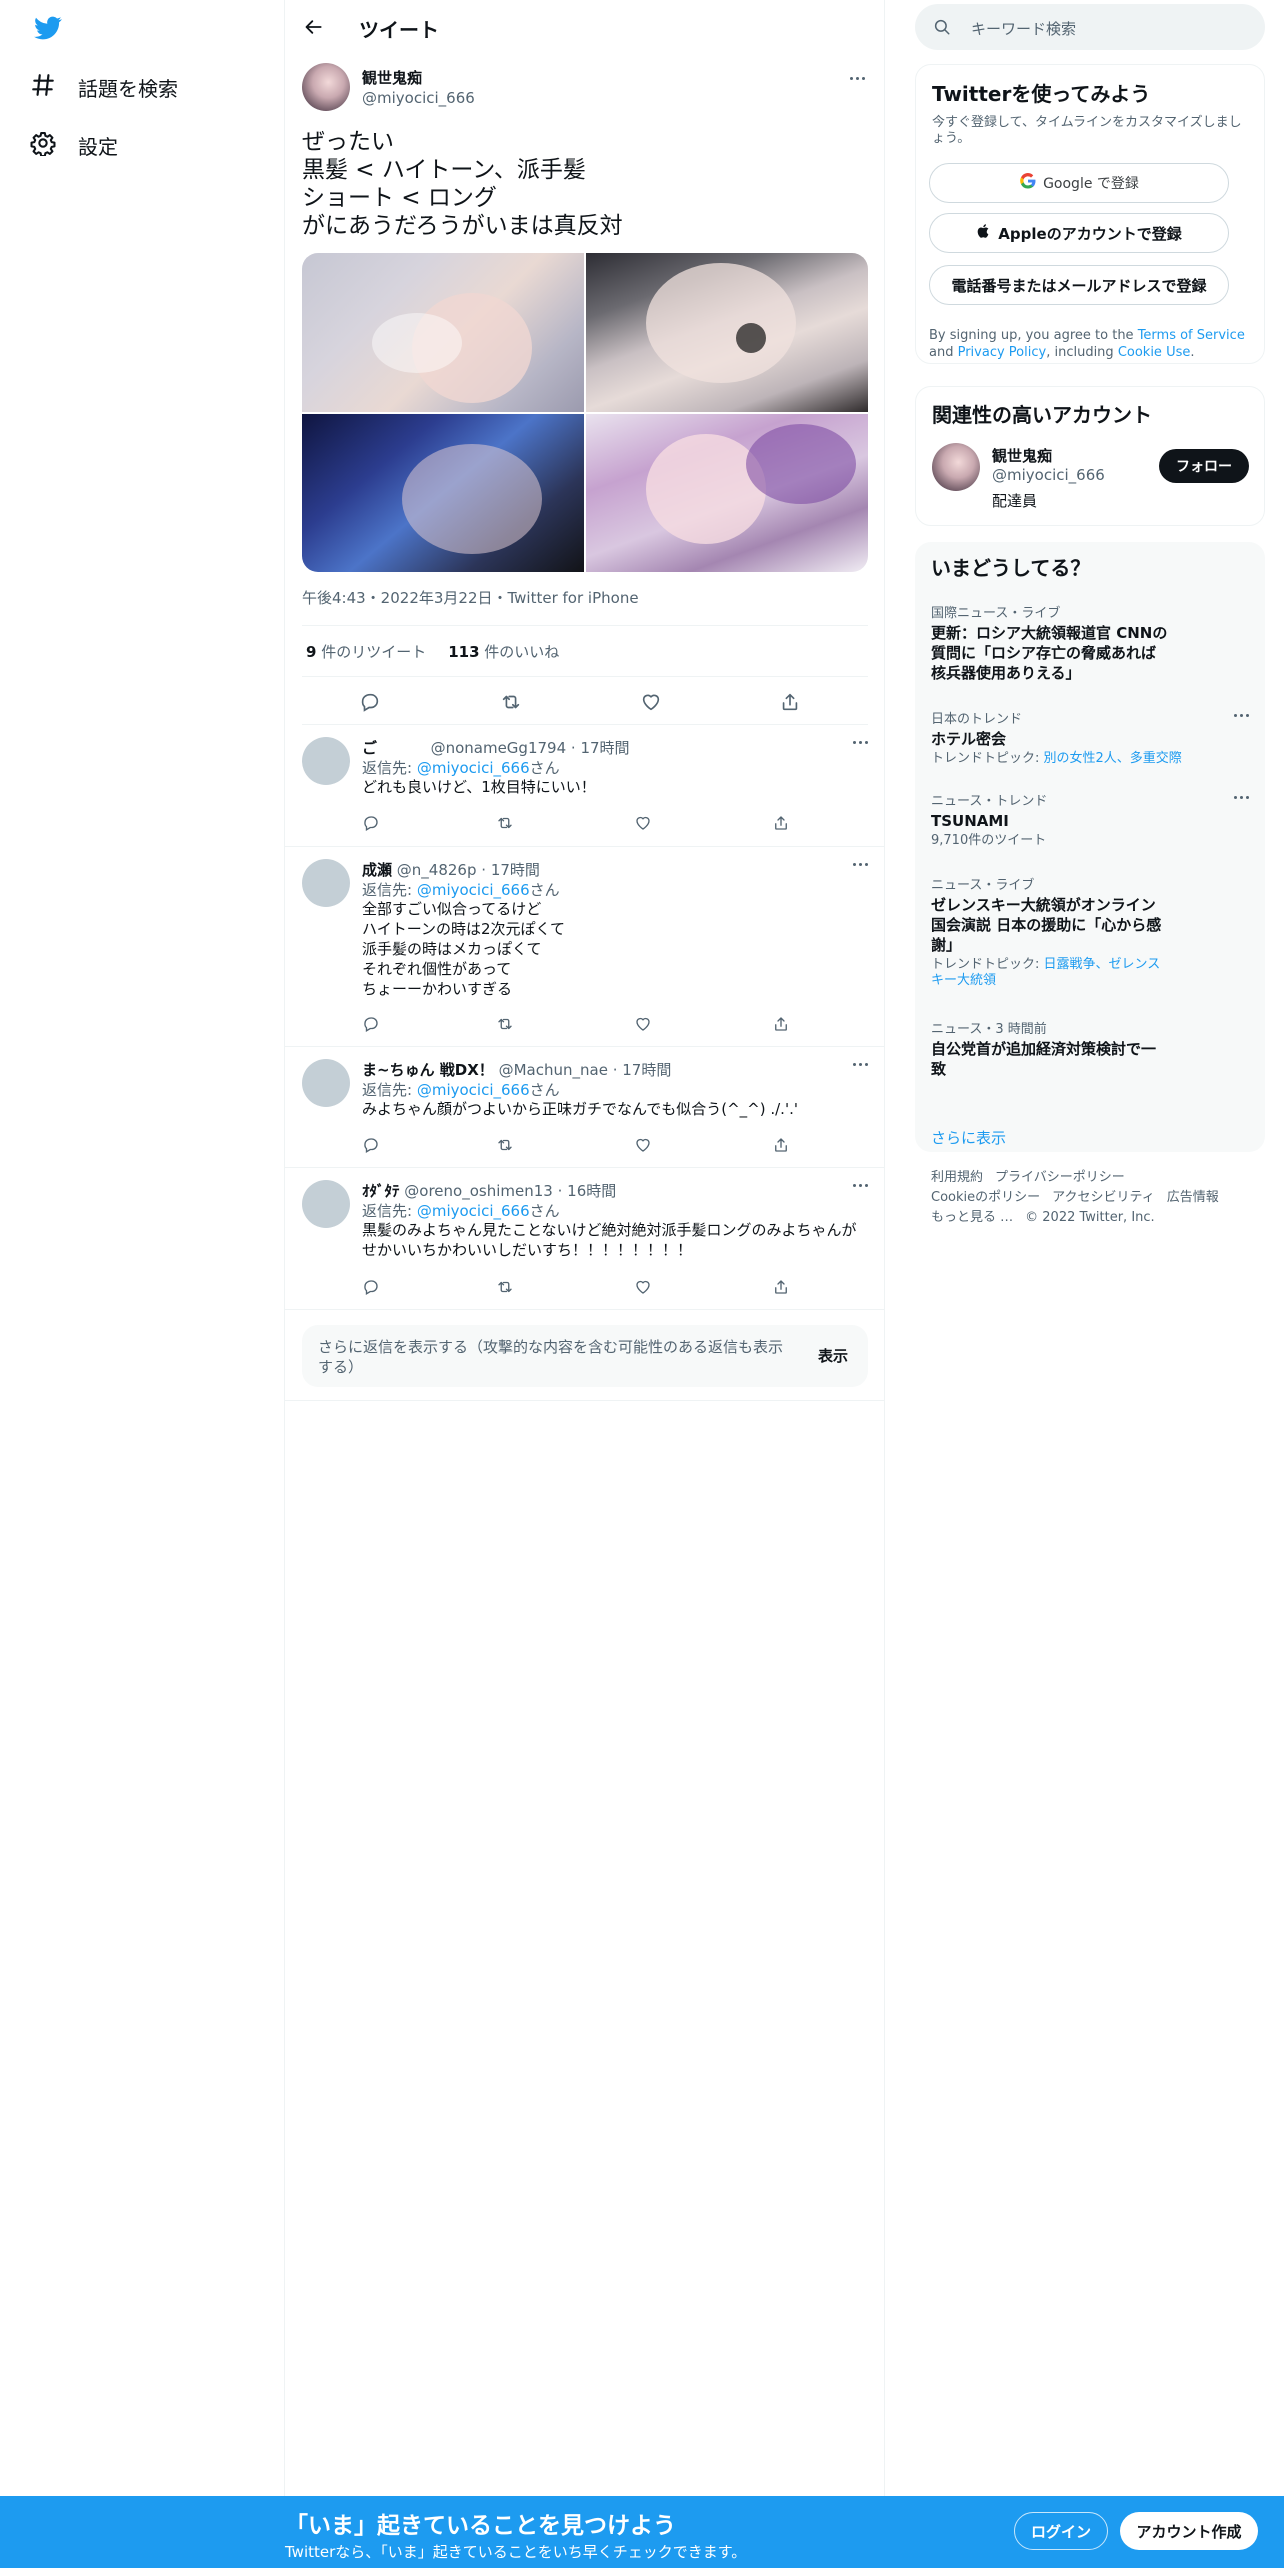 The height and width of the screenshot is (2568, 1284). Describe the element at coordinates (957, 1177) in the screenshot. I see `footer-link: 利用規約` at that location.